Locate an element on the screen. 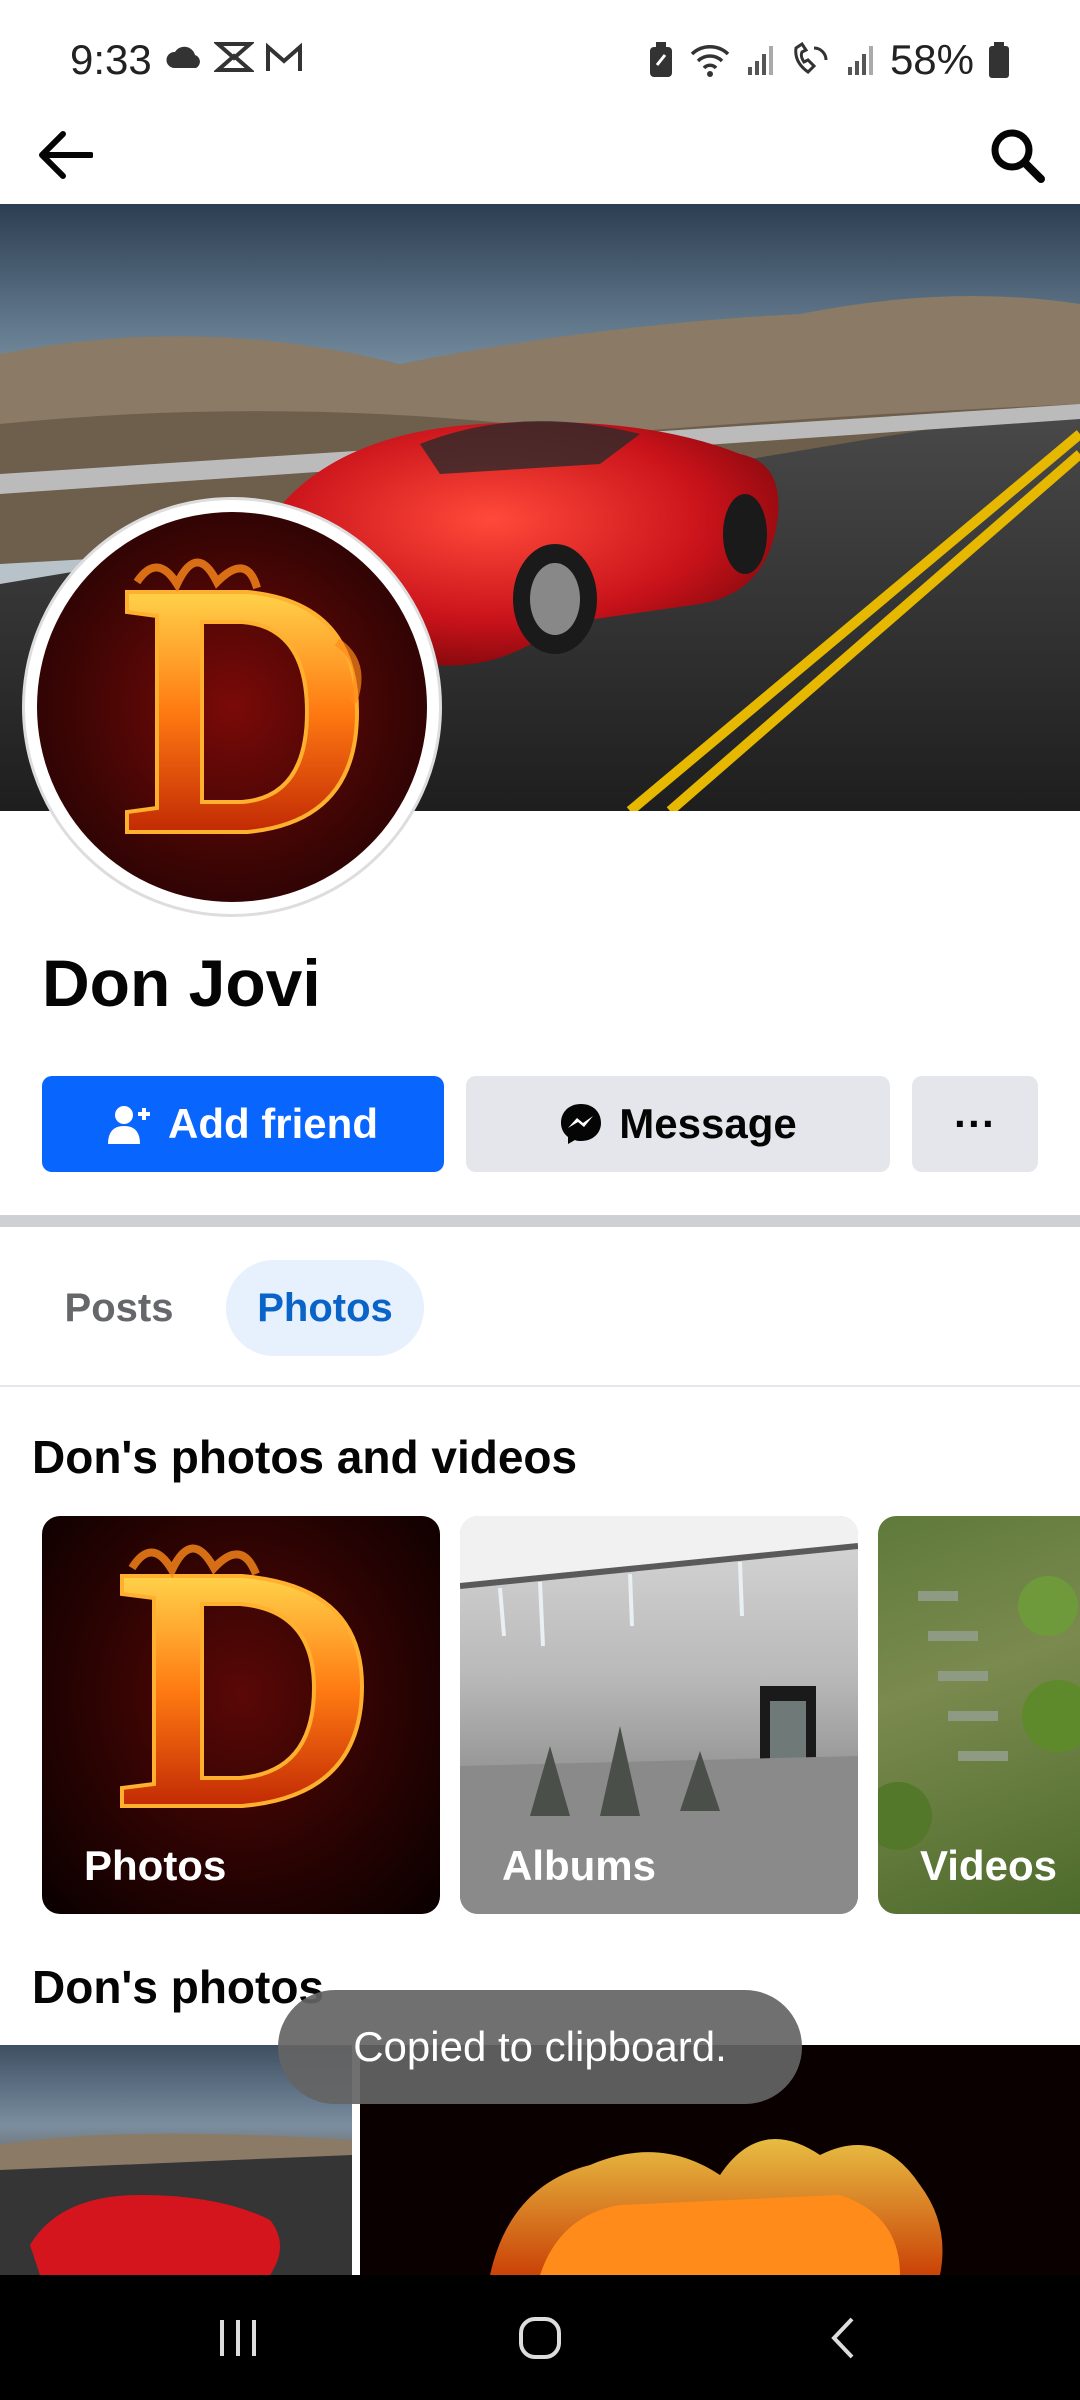 This screenshot has width=1080, height=2400. profile-name: Don Jovi is located at coordinates (181, 983).